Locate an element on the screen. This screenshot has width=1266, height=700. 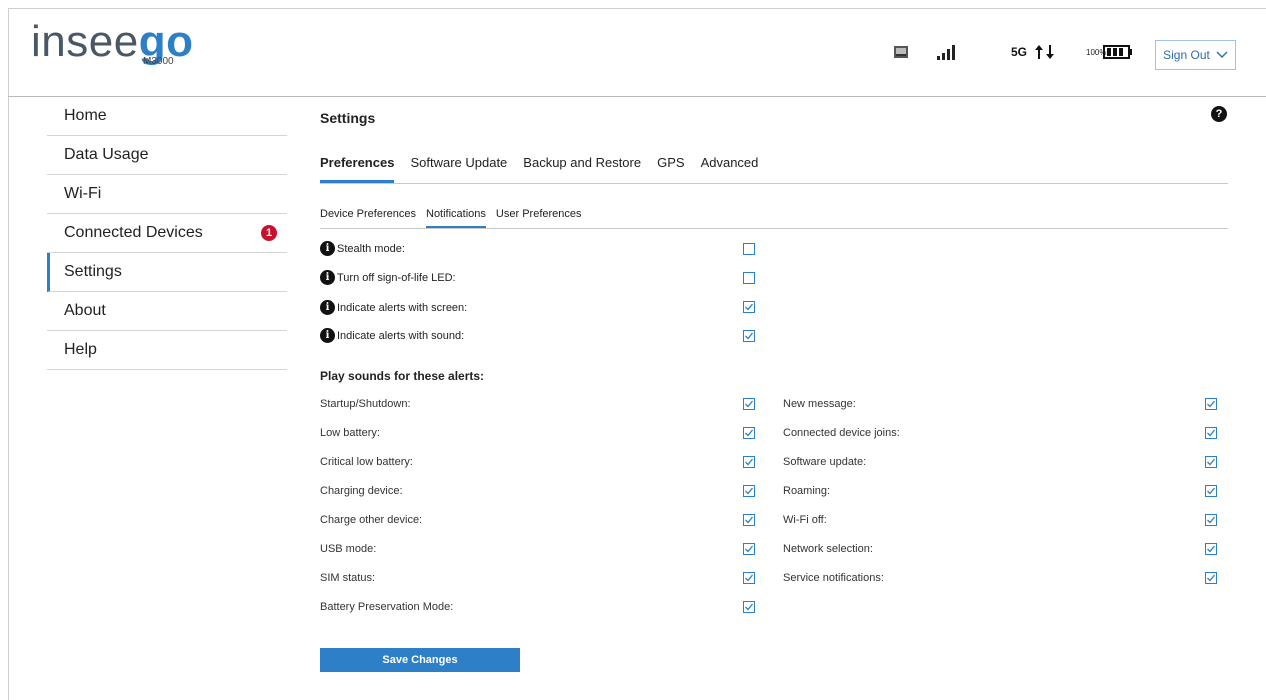
alert-label: Critical low battery: is located at coordinates (366, 462).